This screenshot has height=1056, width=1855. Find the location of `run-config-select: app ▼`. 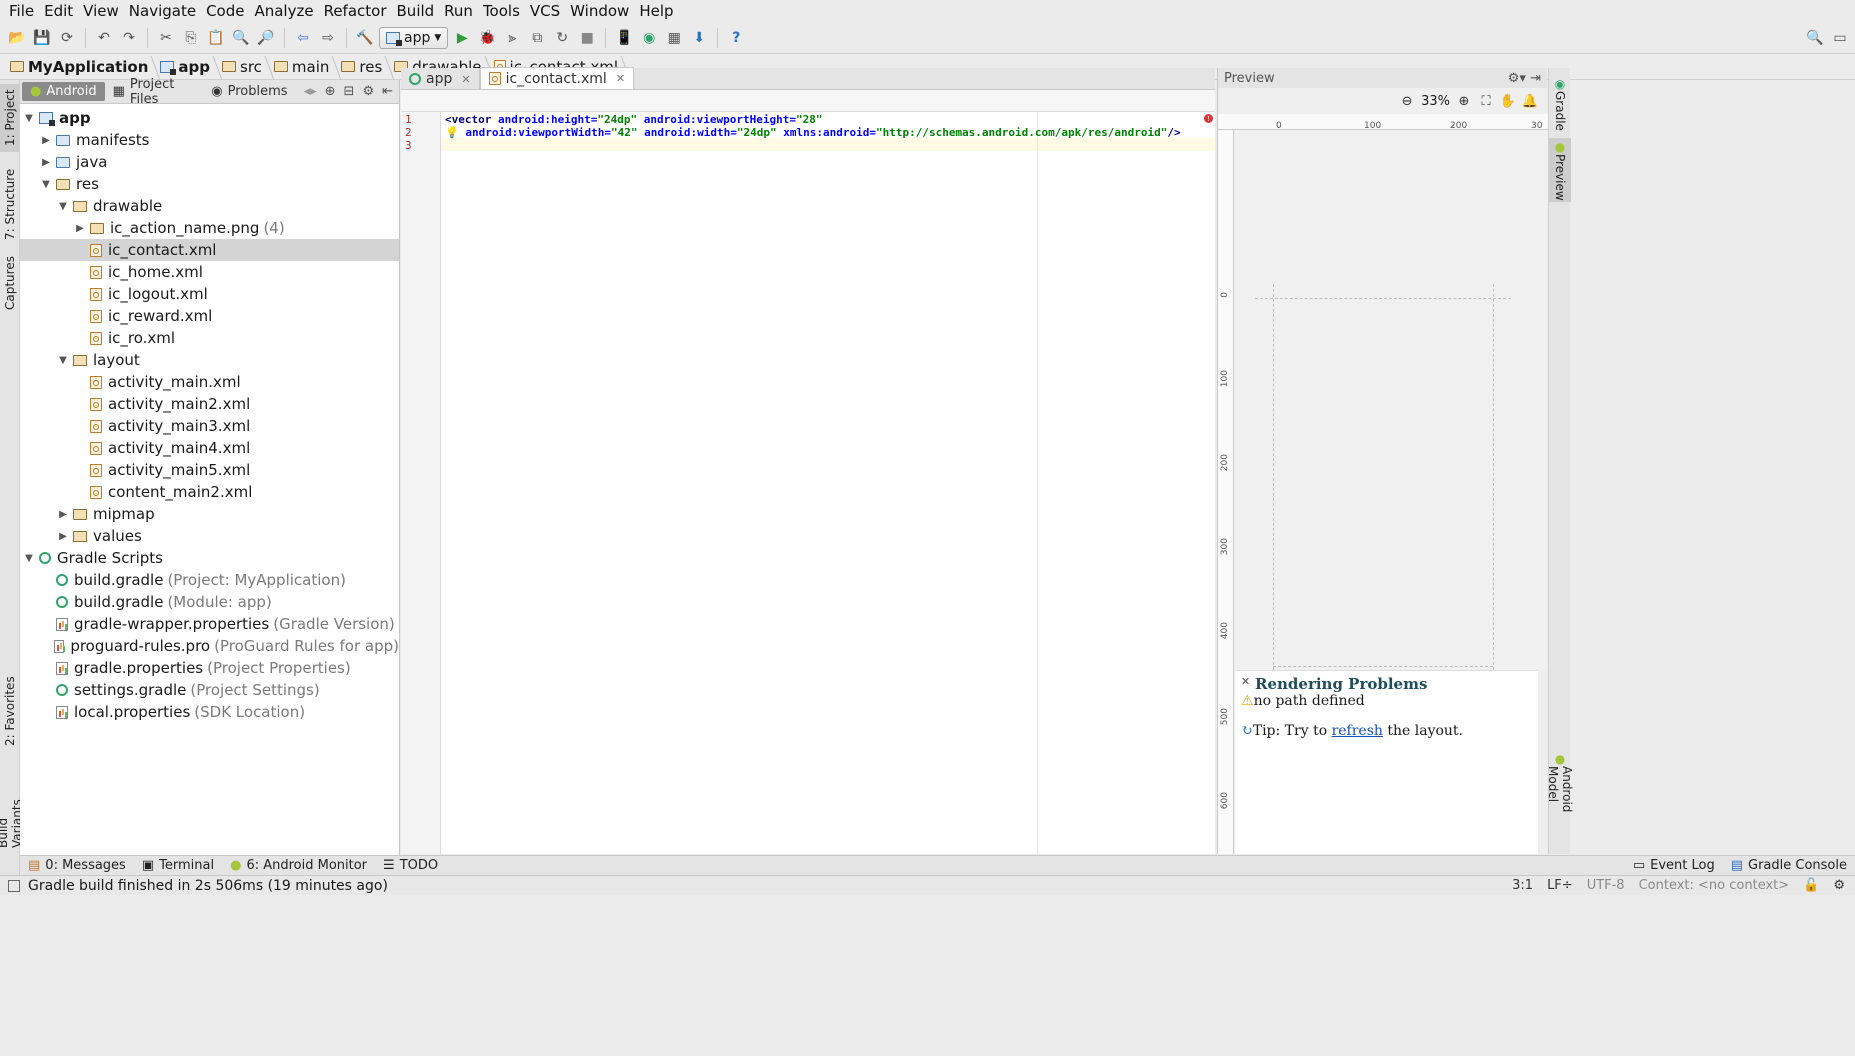

run-config-select: app ▼ is located at coordinates (414, 37).